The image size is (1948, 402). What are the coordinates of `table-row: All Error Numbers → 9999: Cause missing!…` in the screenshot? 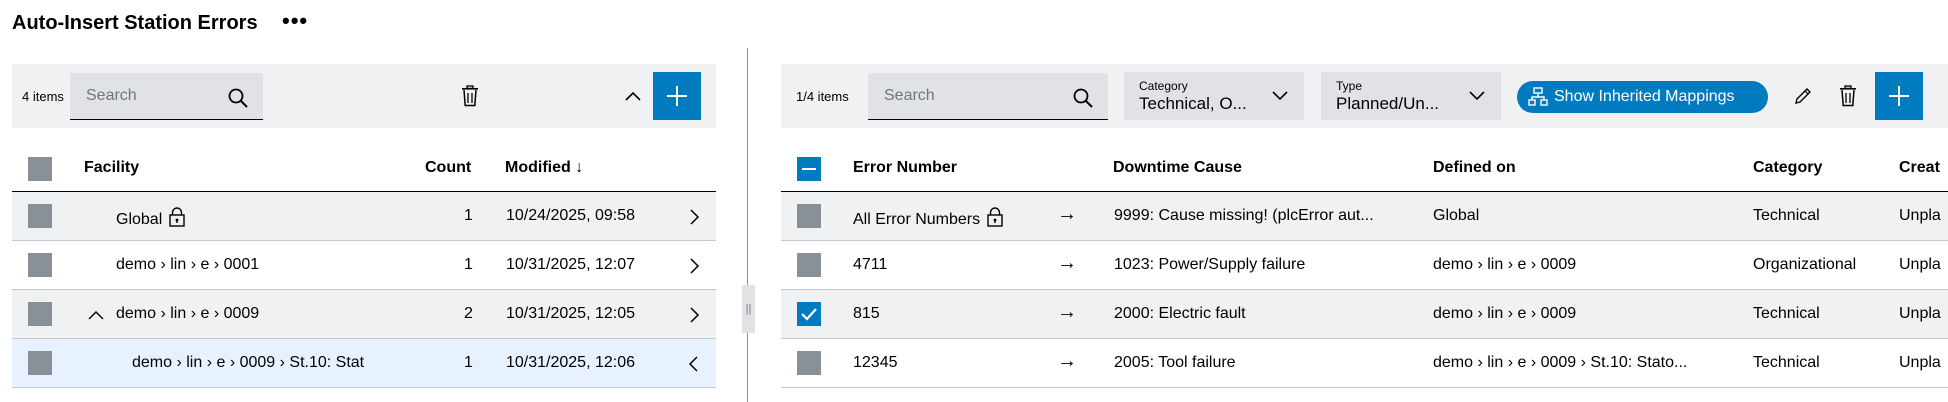 It's located at (1364, 216).